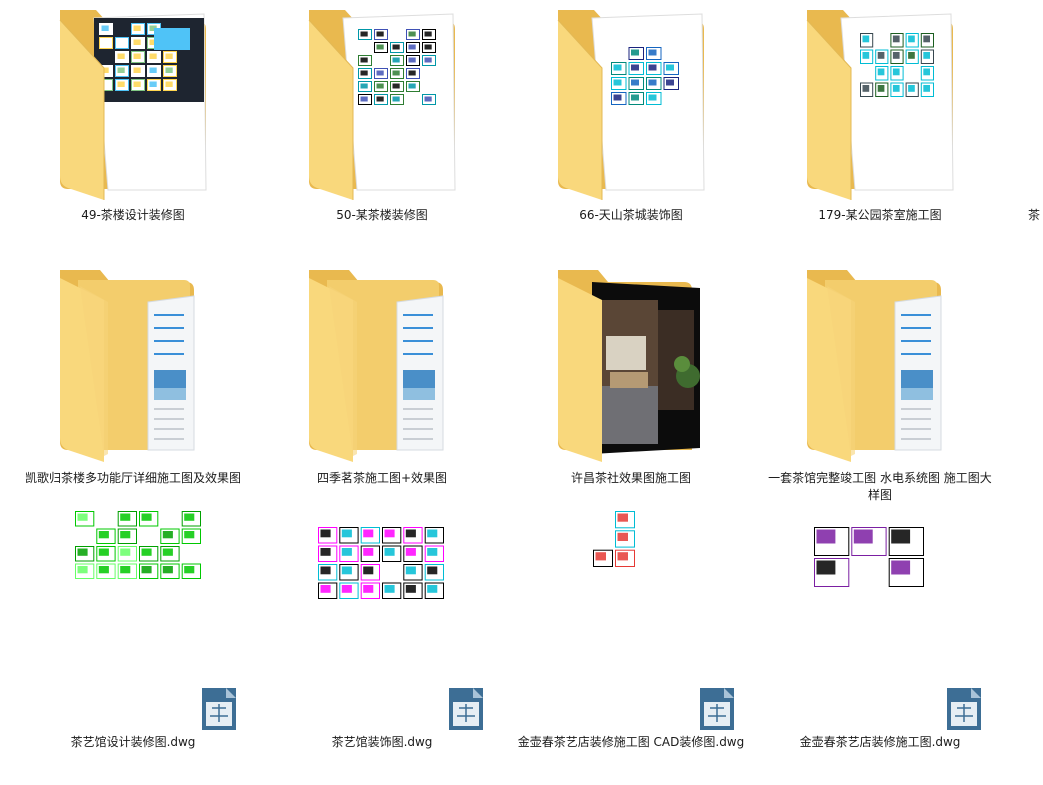 The width and height of the screenshot is (1043, 785). Describe the element at coordinates (382, 633) in the screenshot. I see `dwg-file-item: 茶艺馆装饰图.dwg` at that location.